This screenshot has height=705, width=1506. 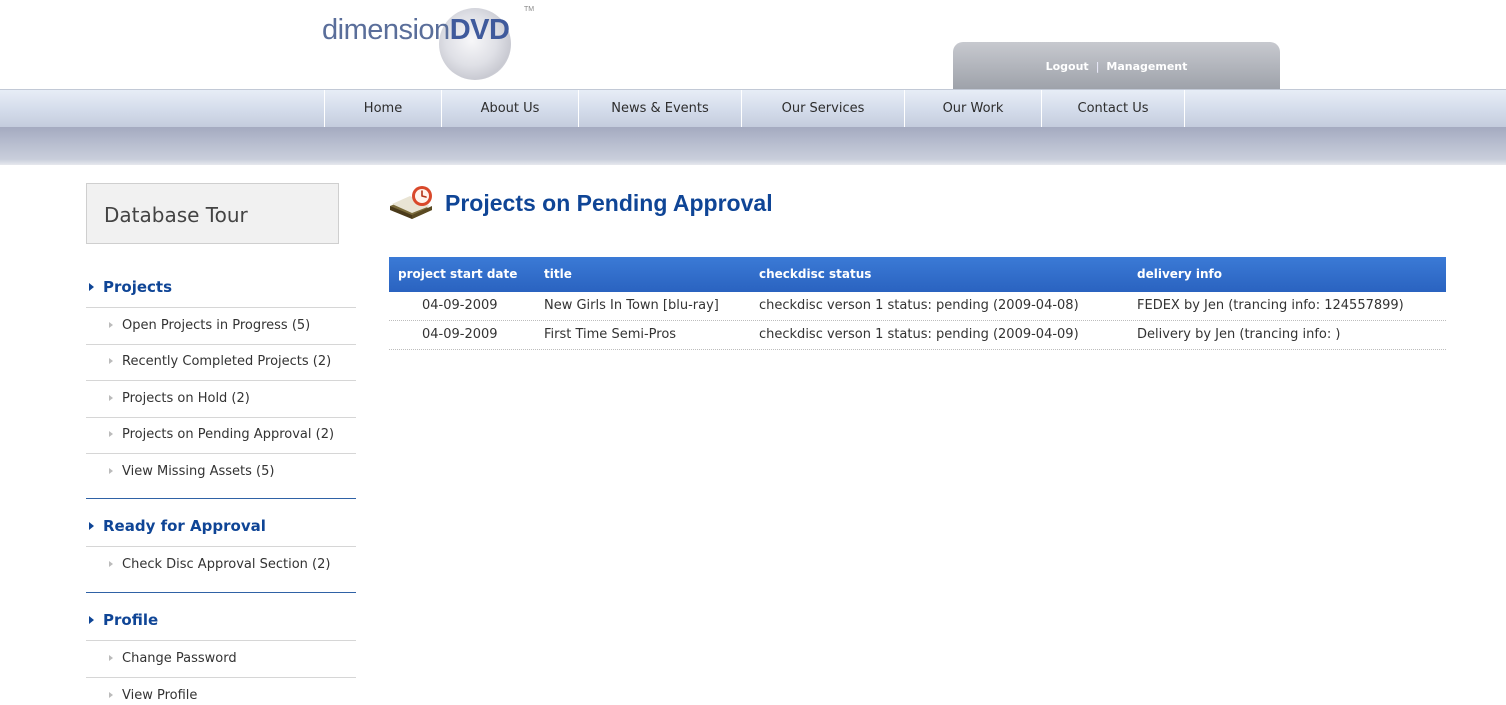 I want to click on logo-text: dimensionDVD, so click(x=416, y=30).